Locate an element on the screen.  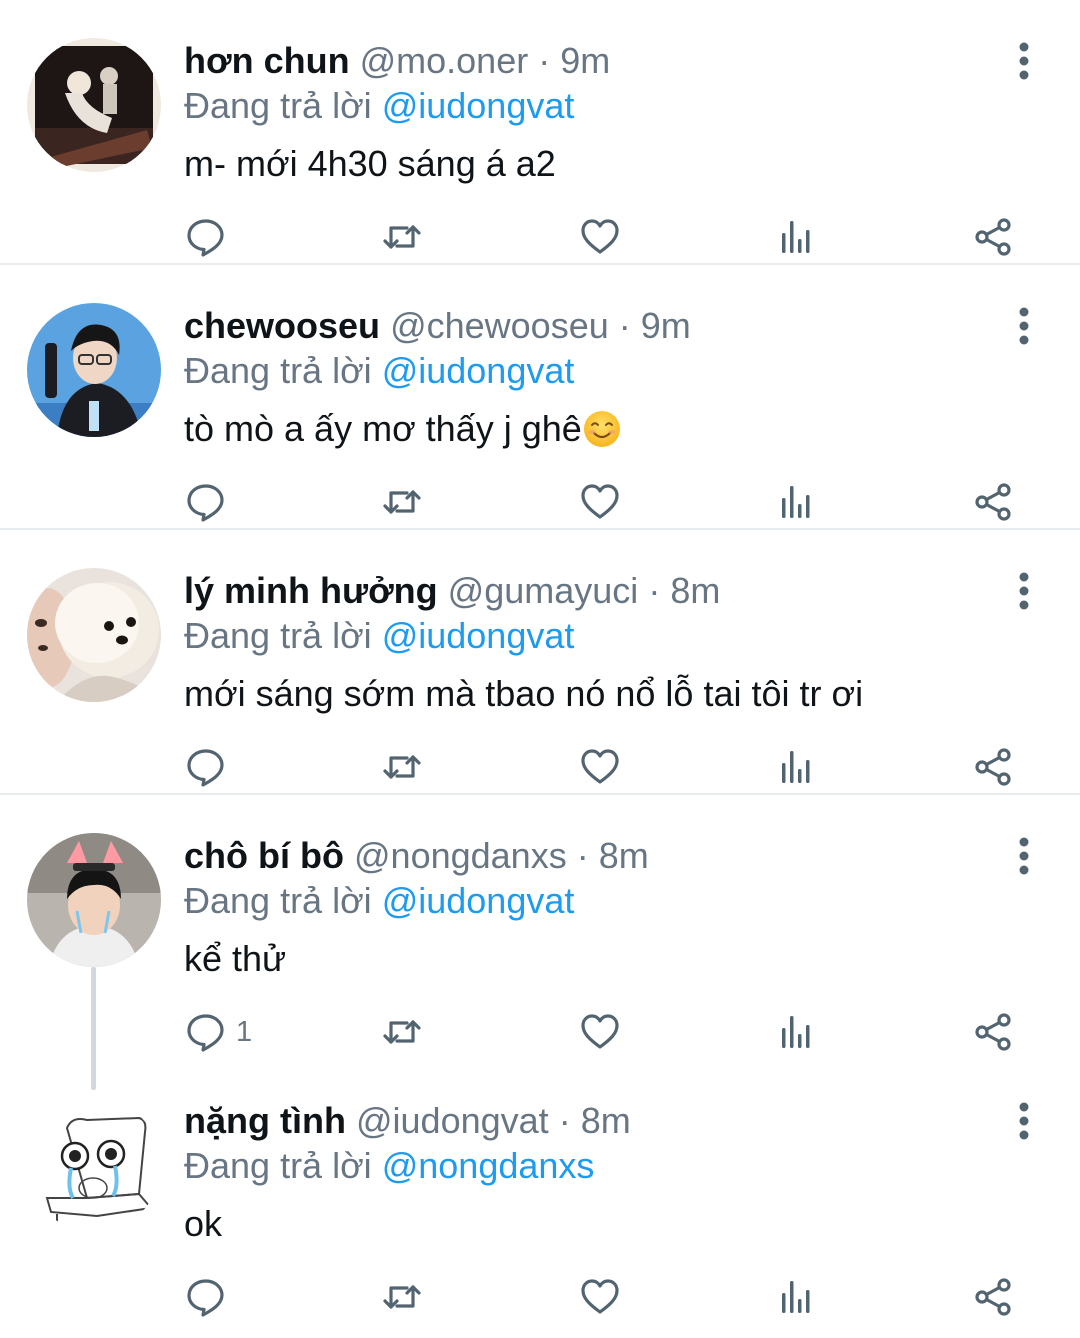
display-name: hơn chun is located at coordinates (267, 60).